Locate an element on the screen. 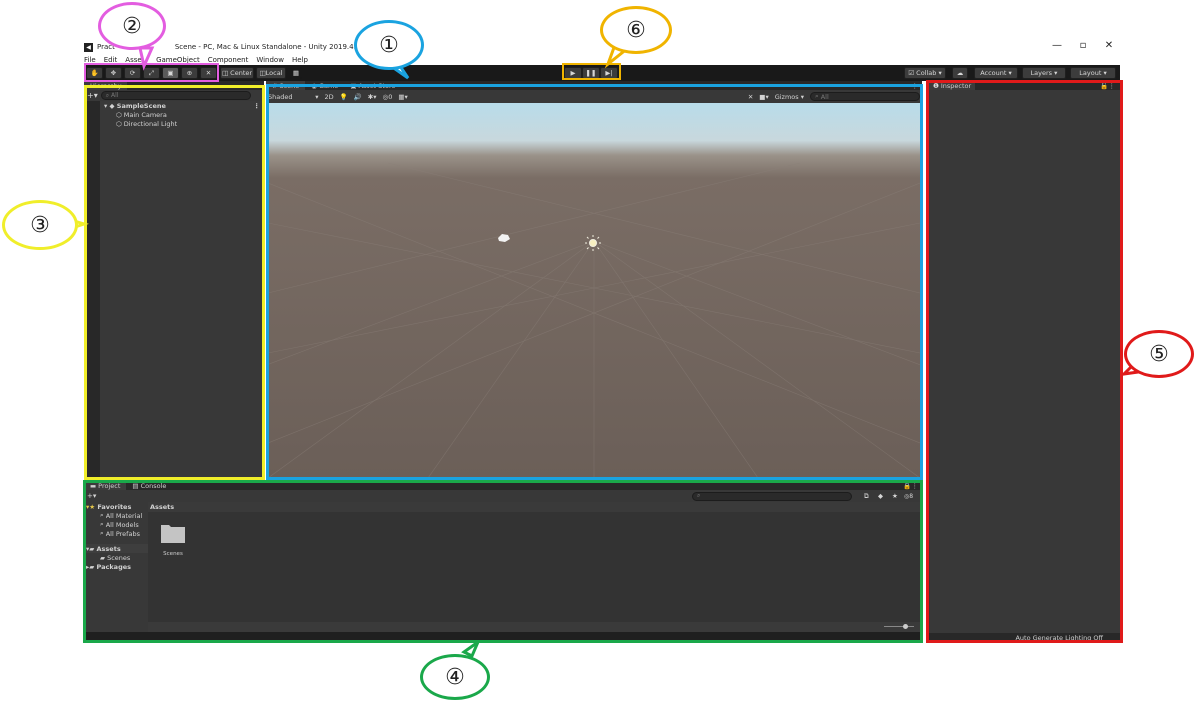 The width and height of the screenshot is (1200, 705). hidden-count: 0 is located at coordinates (390, 96).